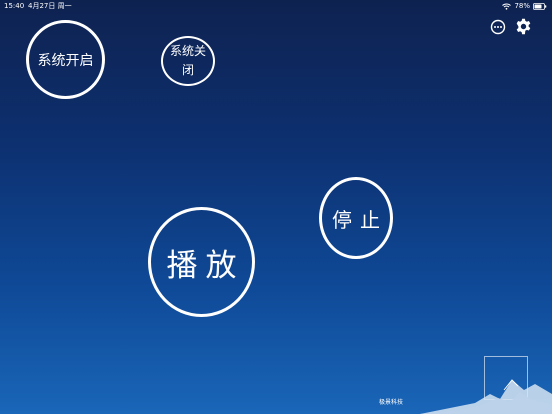 The image size is (552, 414). I want to click on system-off-label: 系统关闭, so click(187, 60).